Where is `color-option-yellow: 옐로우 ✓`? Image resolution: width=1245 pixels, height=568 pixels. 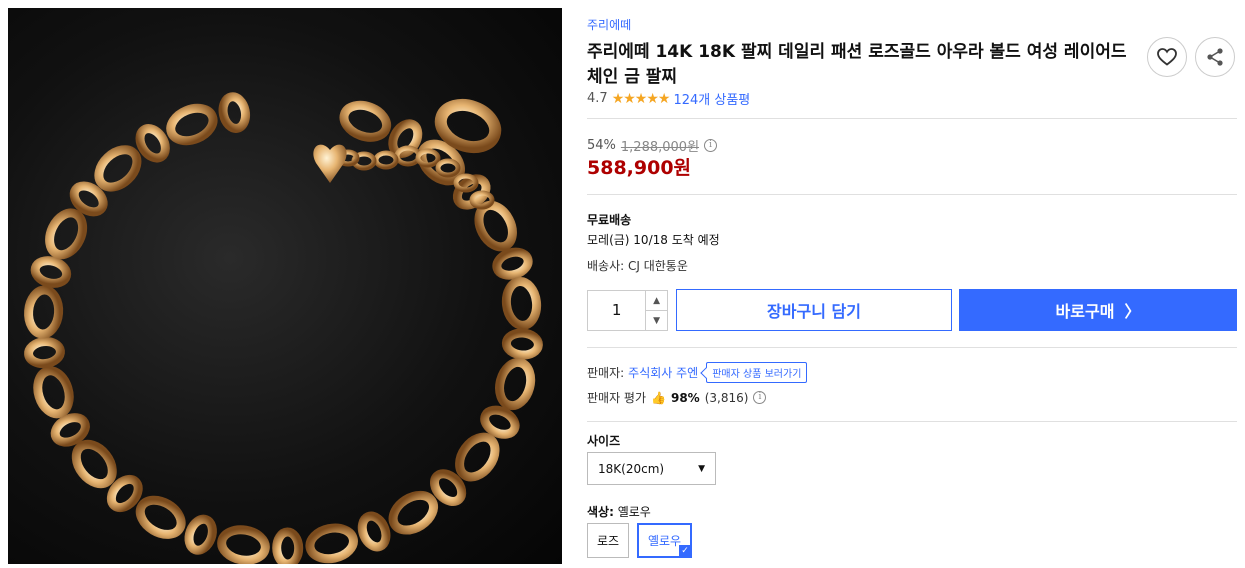 color-option-yellow: 옐로우 ✓ is located at coordinates (664, 540).